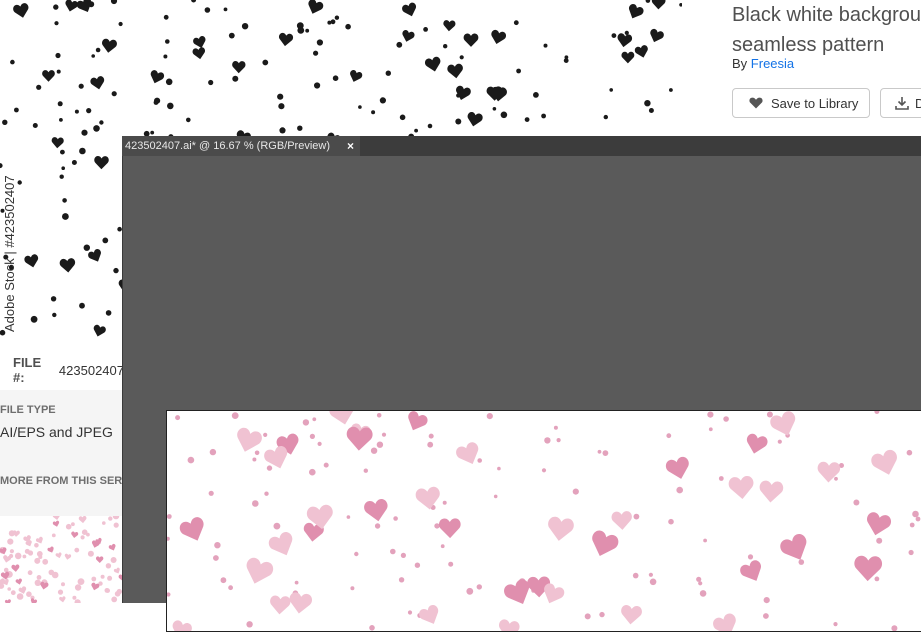 This screenshot has height=632, width=921. I want to click on byline: By Freesia, so click(763, 63).